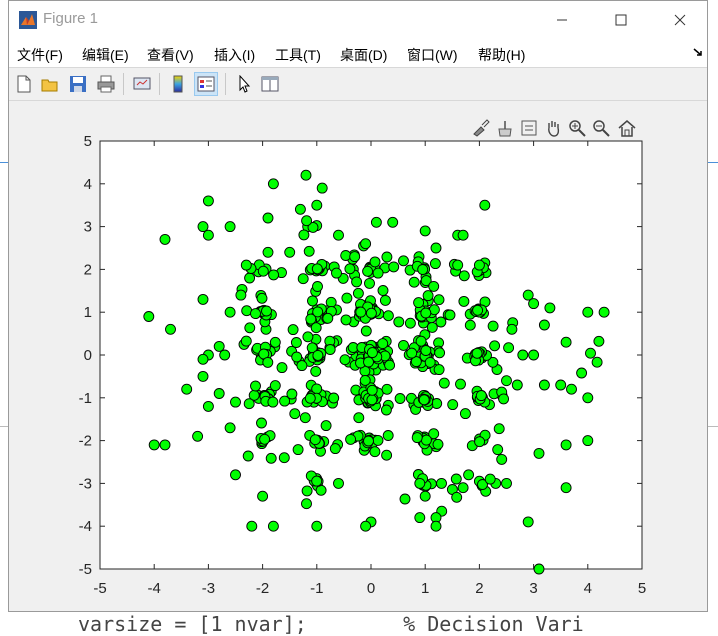  I want to click on datatip-icon, so click(529, 128).